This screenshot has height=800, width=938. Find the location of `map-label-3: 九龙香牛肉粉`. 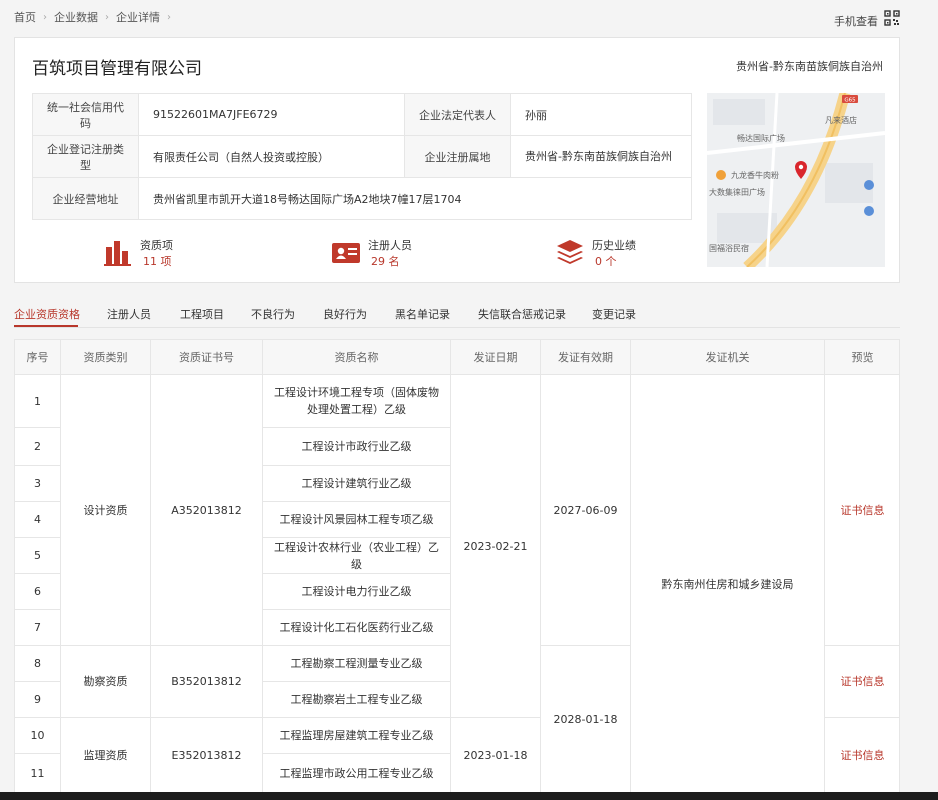

map-label-3: 九龙香牛肉粉 is located at coordinates (755, 175).